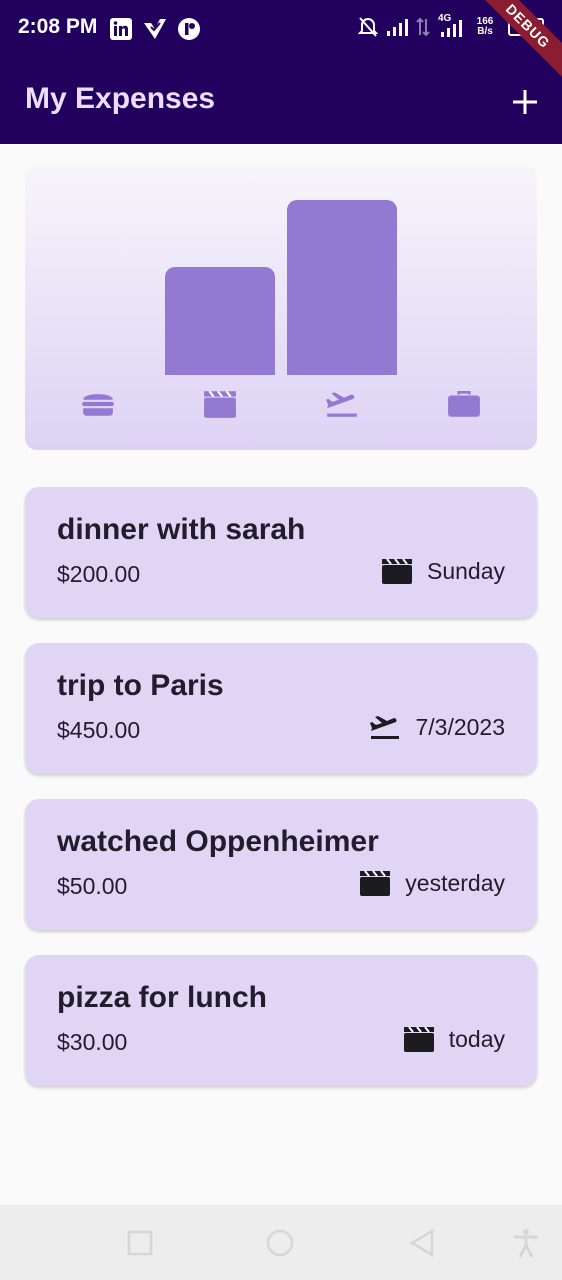 The image size is (562, 1280). What do you see at coordinates (526, 1243) in the screenshot?
I see `accessibility-icon` at bounding box center [526, 1243].